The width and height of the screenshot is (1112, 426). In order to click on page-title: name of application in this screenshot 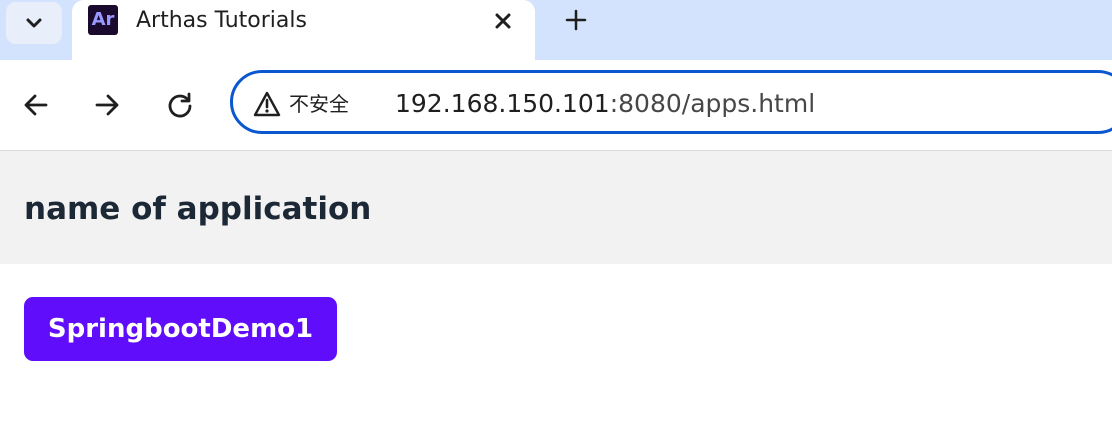, I will do `click(198, 209)`.